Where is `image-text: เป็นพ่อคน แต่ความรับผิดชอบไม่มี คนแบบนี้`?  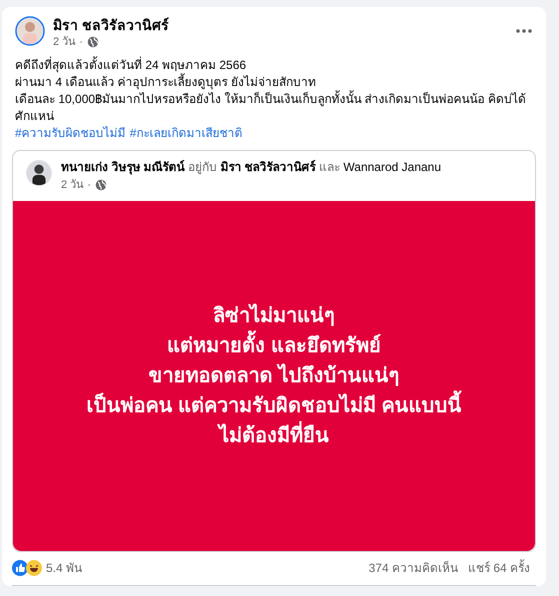
image-text: เป็นพ่อคน แต่ความรับผิดชอบไม่มี คนแบบนี้ is located at coordinates (274, 405).